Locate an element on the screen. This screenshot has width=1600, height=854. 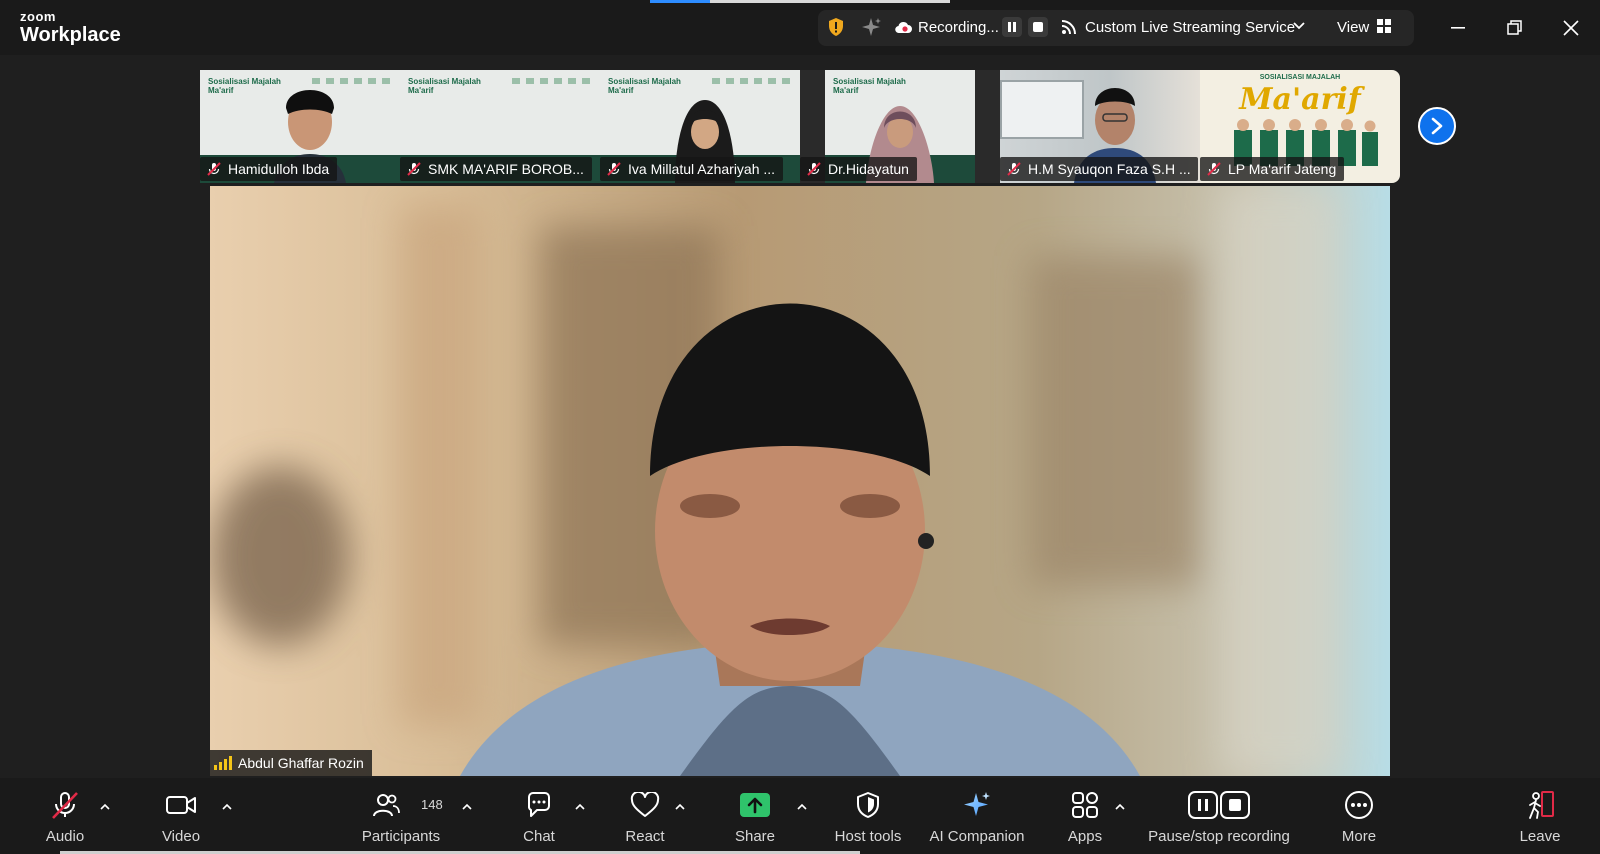
logo-line-2: Workplace is located at coordinates (70, 35).